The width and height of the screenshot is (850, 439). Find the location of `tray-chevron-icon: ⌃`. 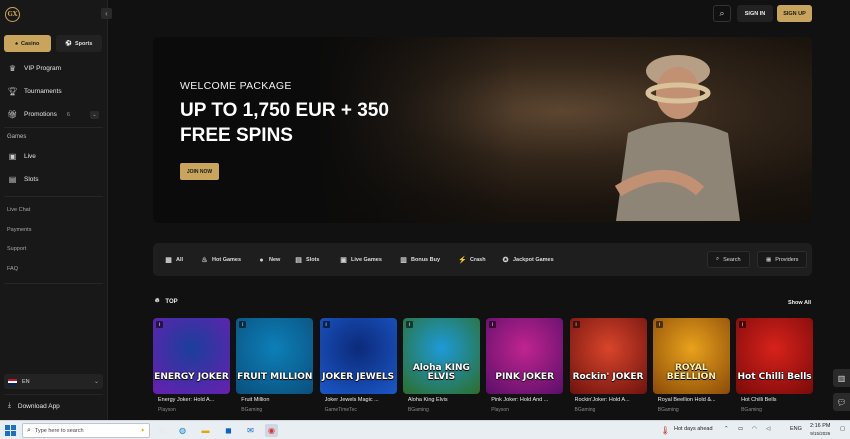

tray-chevron-icon: ⌃ is located at coordinates (726, 429).